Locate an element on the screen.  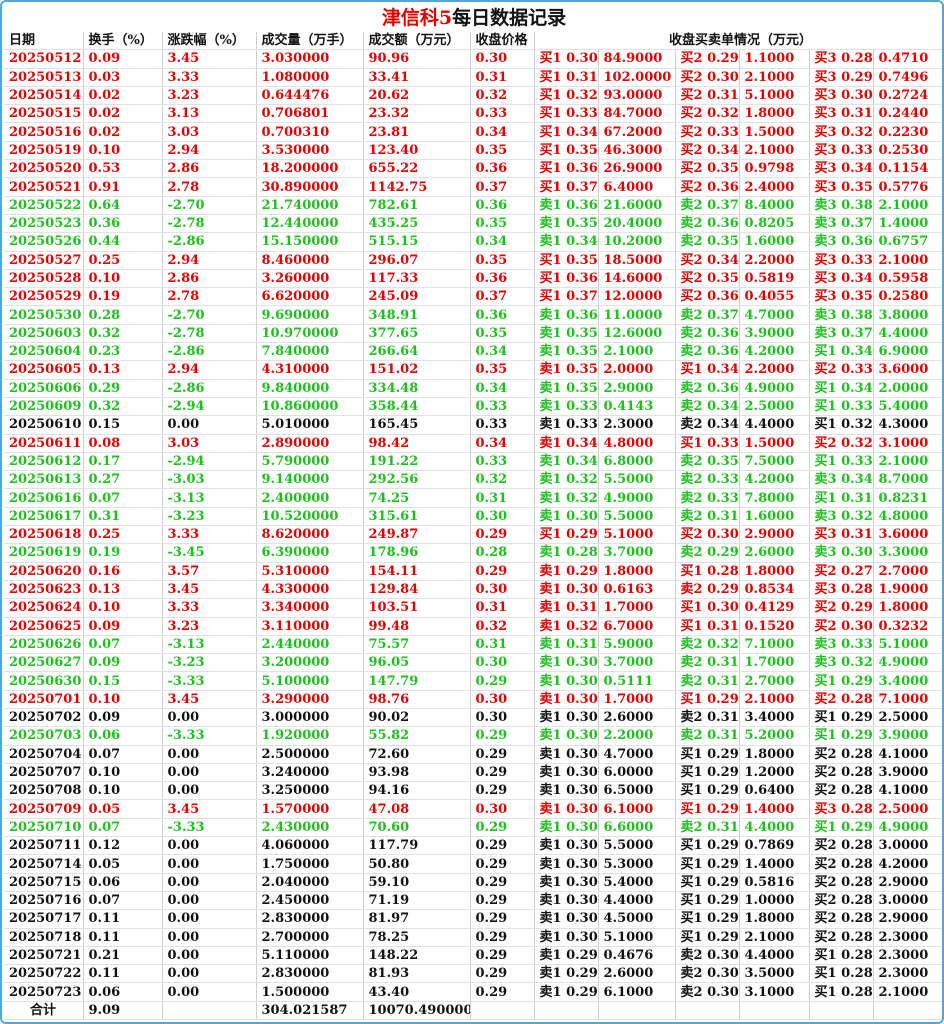
volume-cell: 3.340000 is located at coordinates (310, 608).